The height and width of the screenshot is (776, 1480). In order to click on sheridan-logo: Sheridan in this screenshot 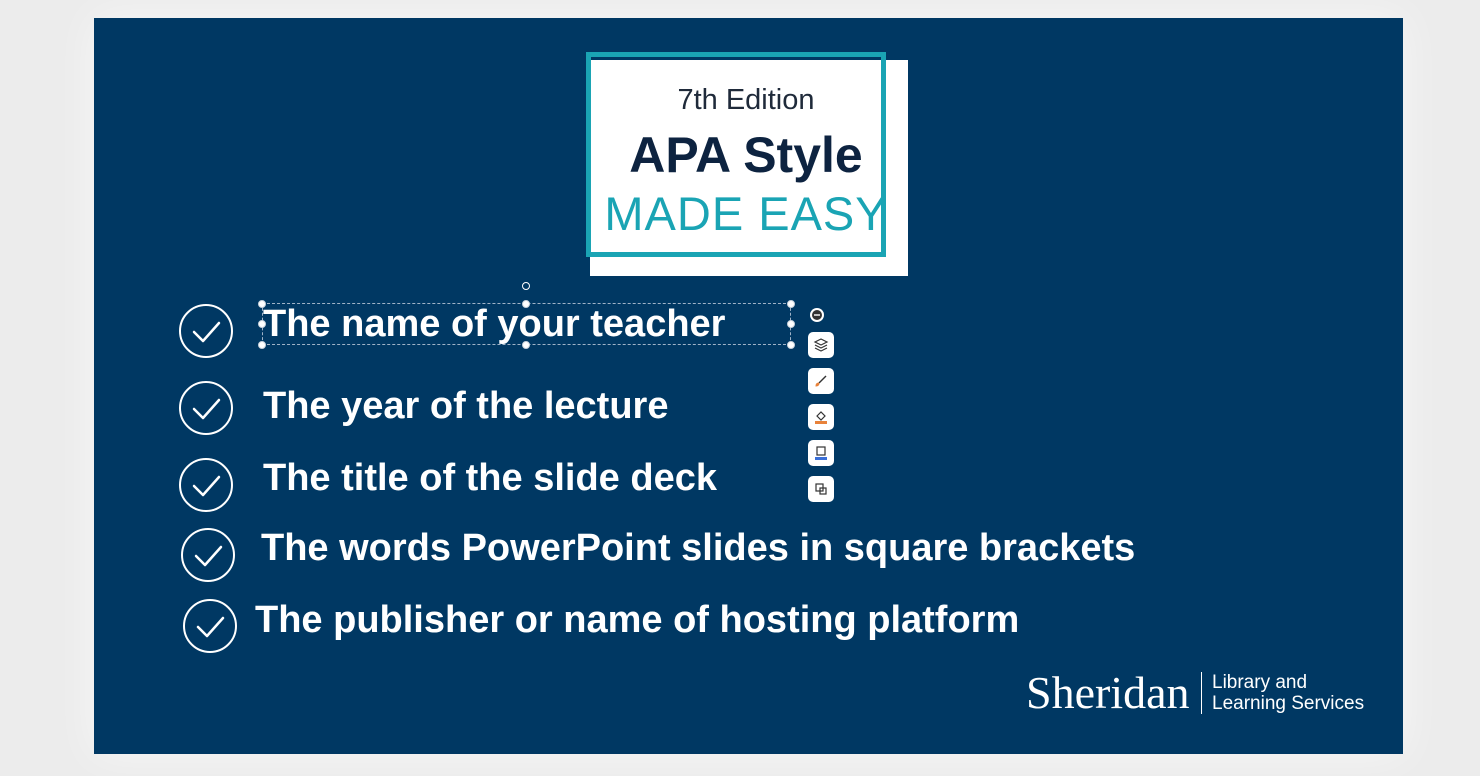, I will do `click(1108, 692)`.